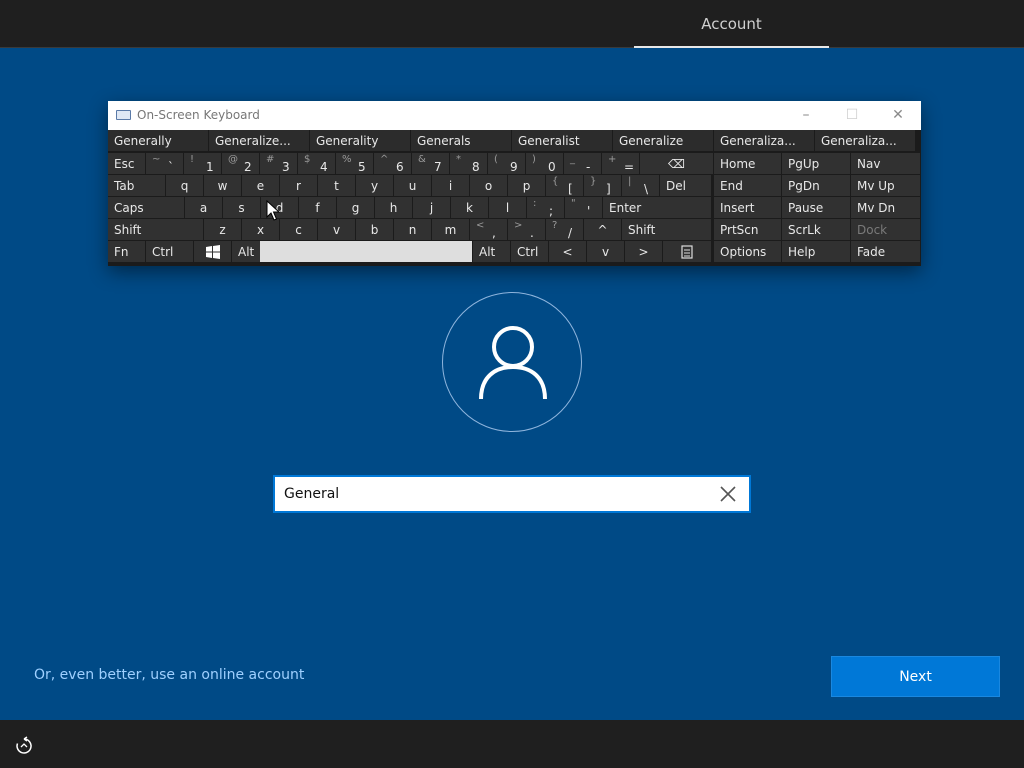 This screenshot has width=1024, height=768. What do you see at coordinates (514, 115) in the screenshot?
I see `osk-title-bar: On-Screen Keyboard – ☐ ✕` at bounding box center [514, 115].